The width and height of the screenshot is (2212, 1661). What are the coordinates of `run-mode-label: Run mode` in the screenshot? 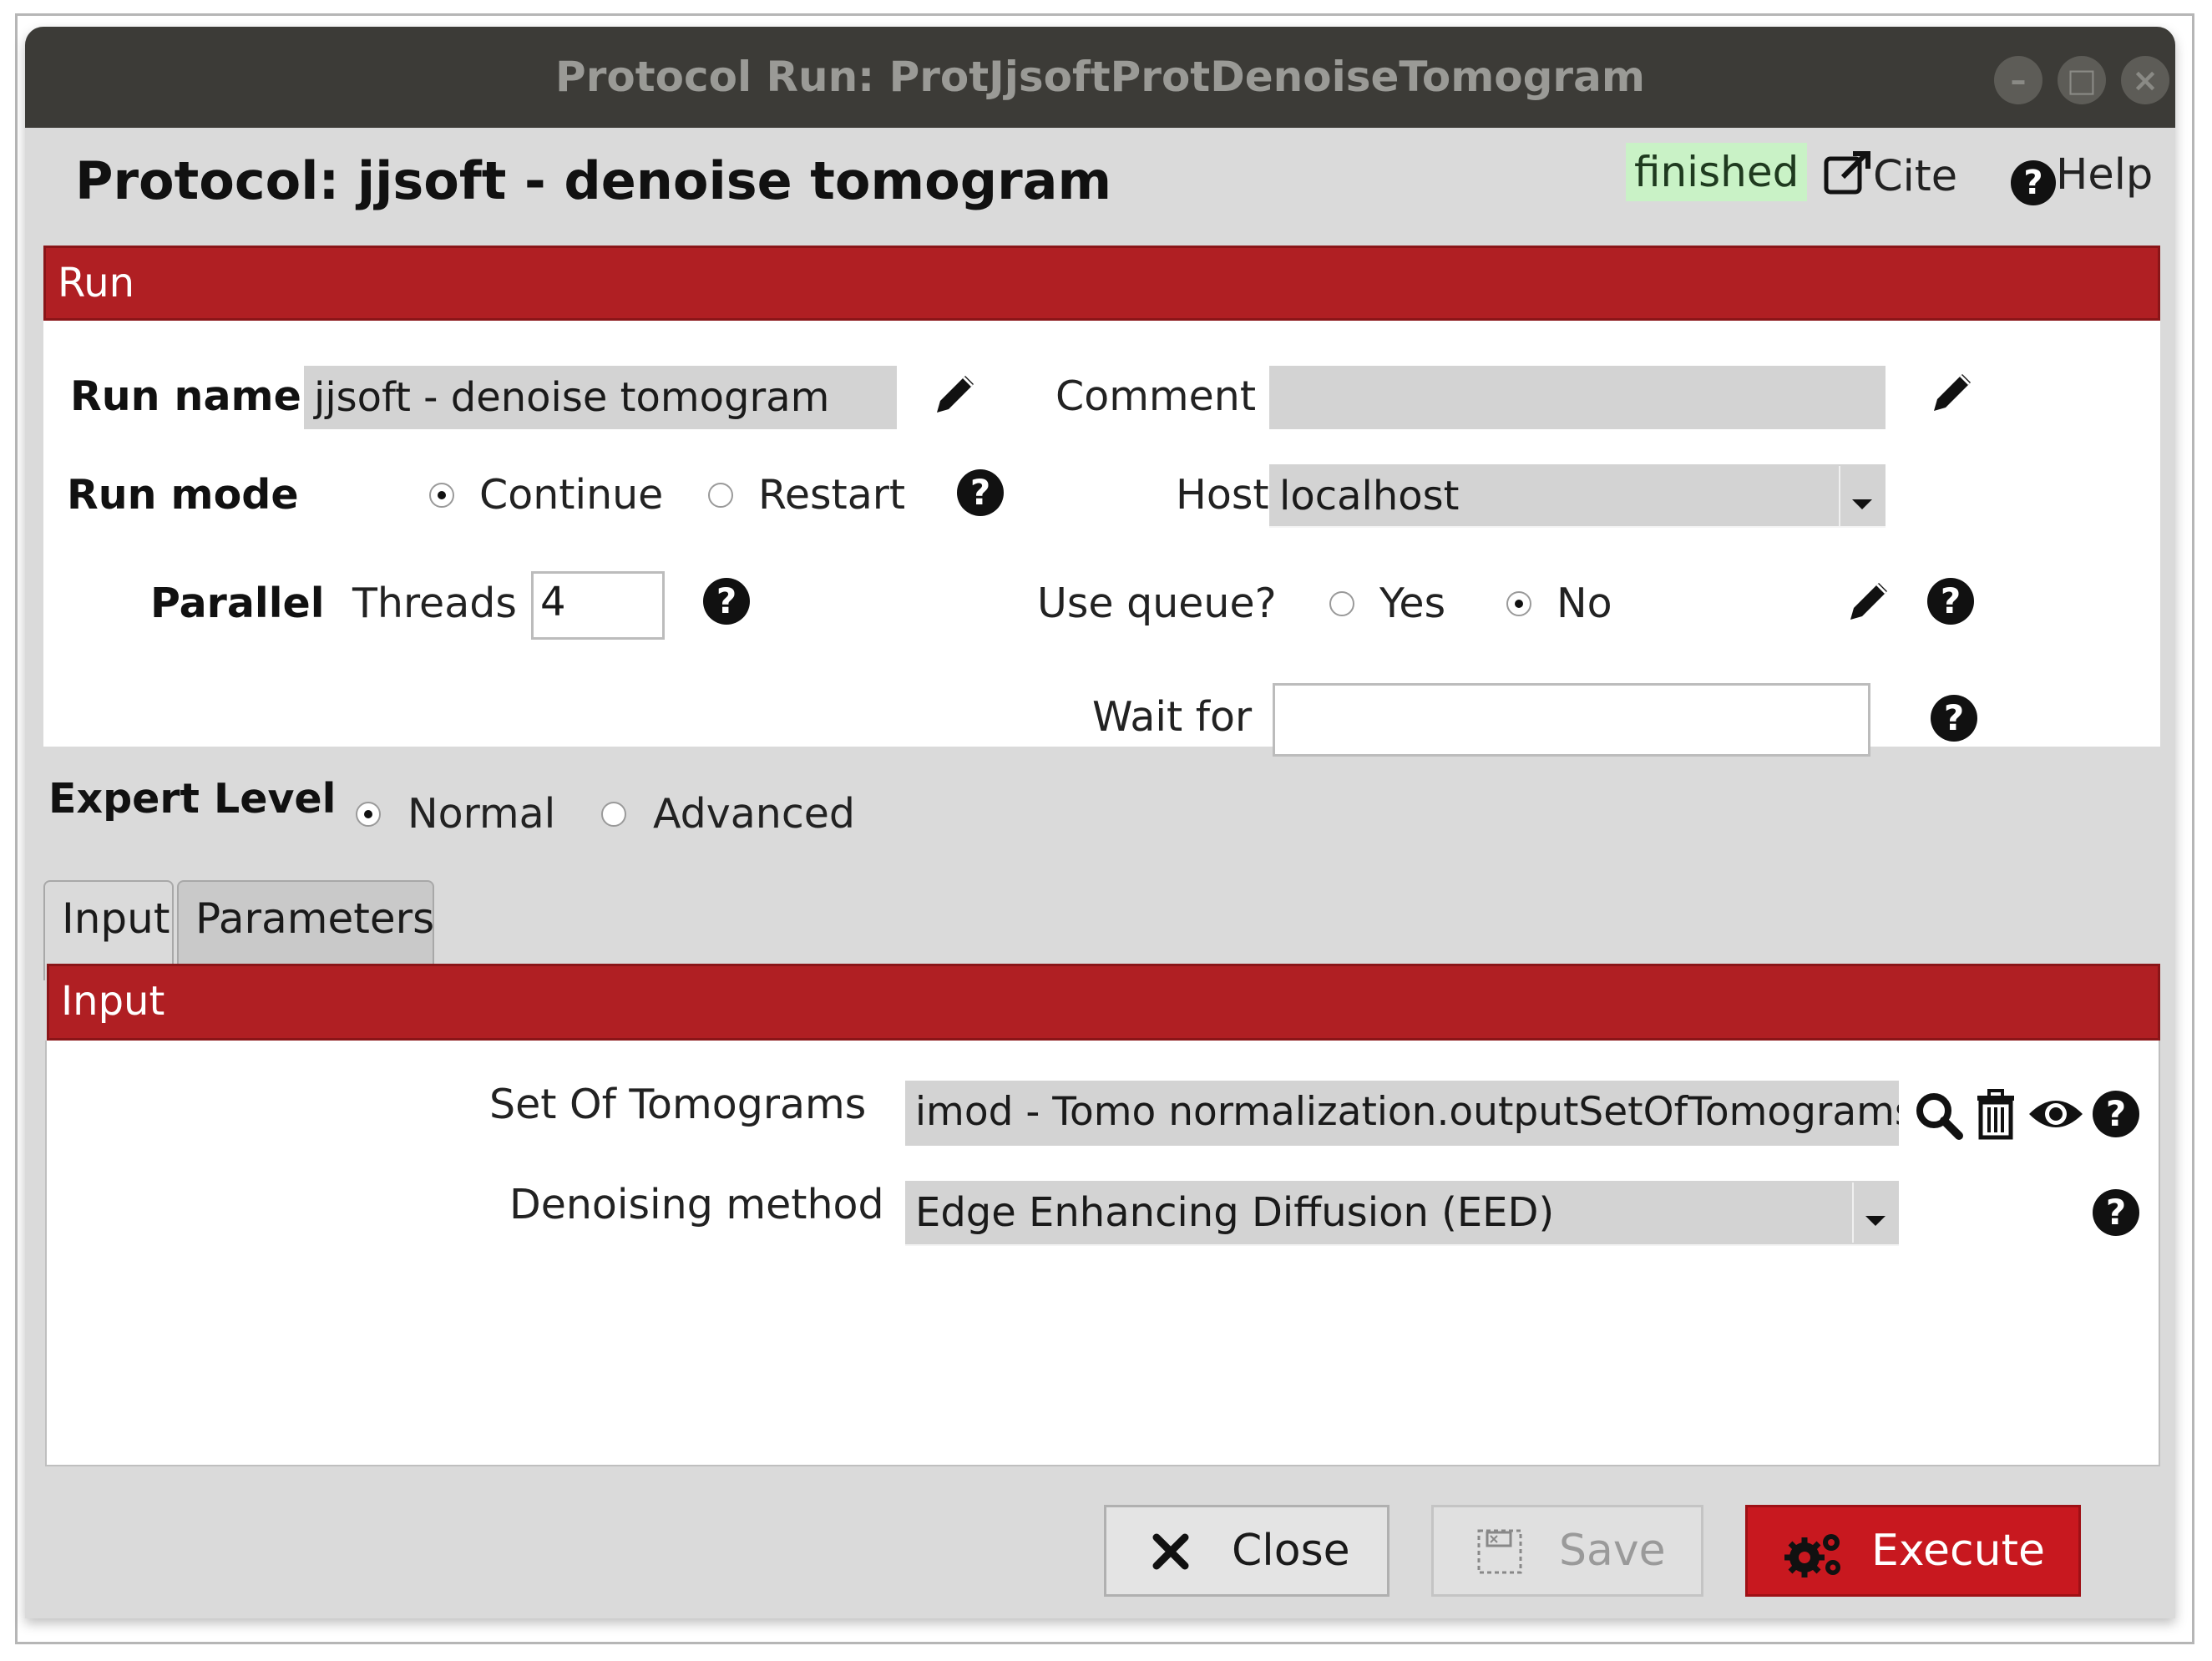 It's located at (183, 495).